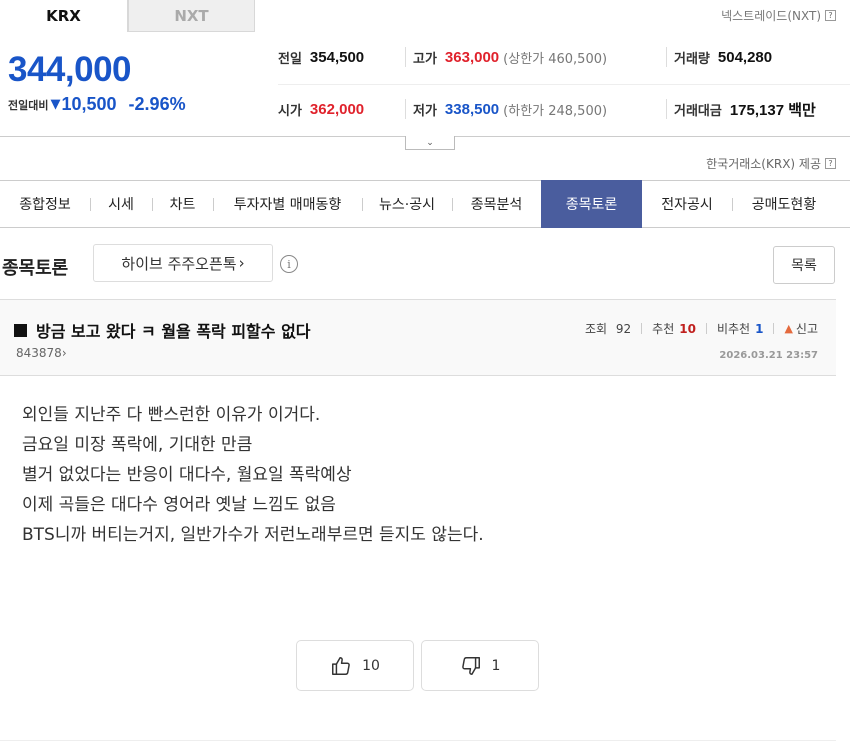 The width and height of the screenshot is (850, 753). Describe the element at coordinates (35, 268) in the screenshot. I see `board-title: 종목토론` at that location.